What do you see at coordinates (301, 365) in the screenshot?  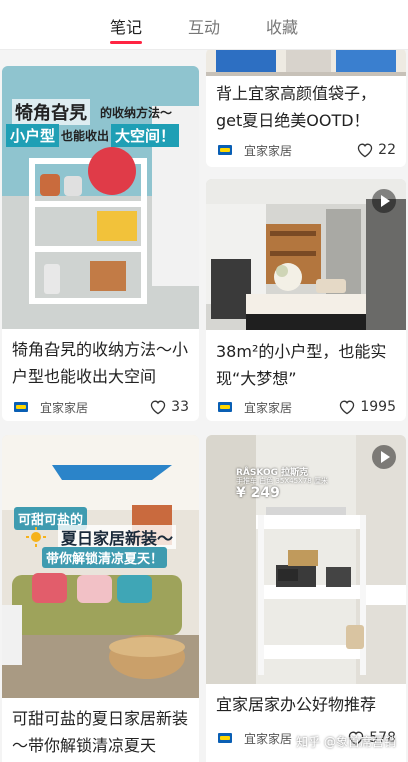 I see `note-title: 38m²的小户型，也能实现“大梦想”` at bounding box center [301, 365].